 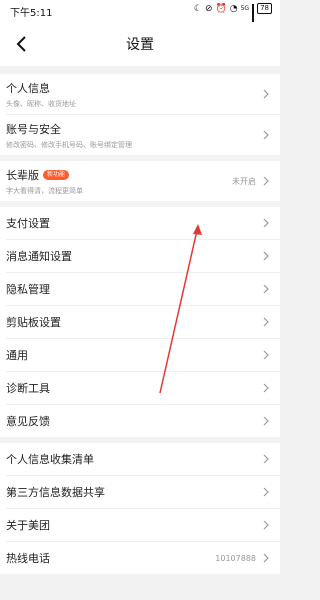 I want to click on network-type: 5G, so click(x=245, y=8).